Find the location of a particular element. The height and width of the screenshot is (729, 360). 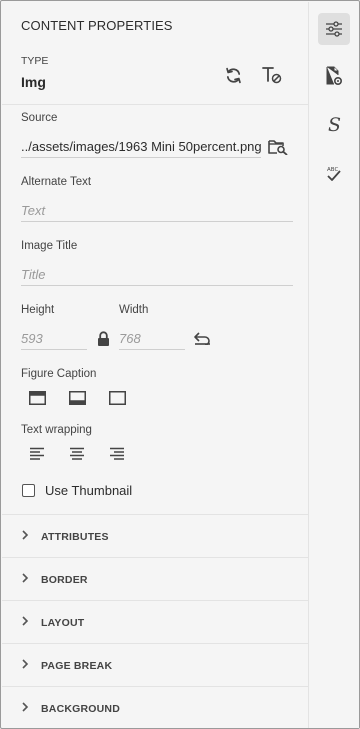

styles-tab: S is located at coordinates (334, 125).